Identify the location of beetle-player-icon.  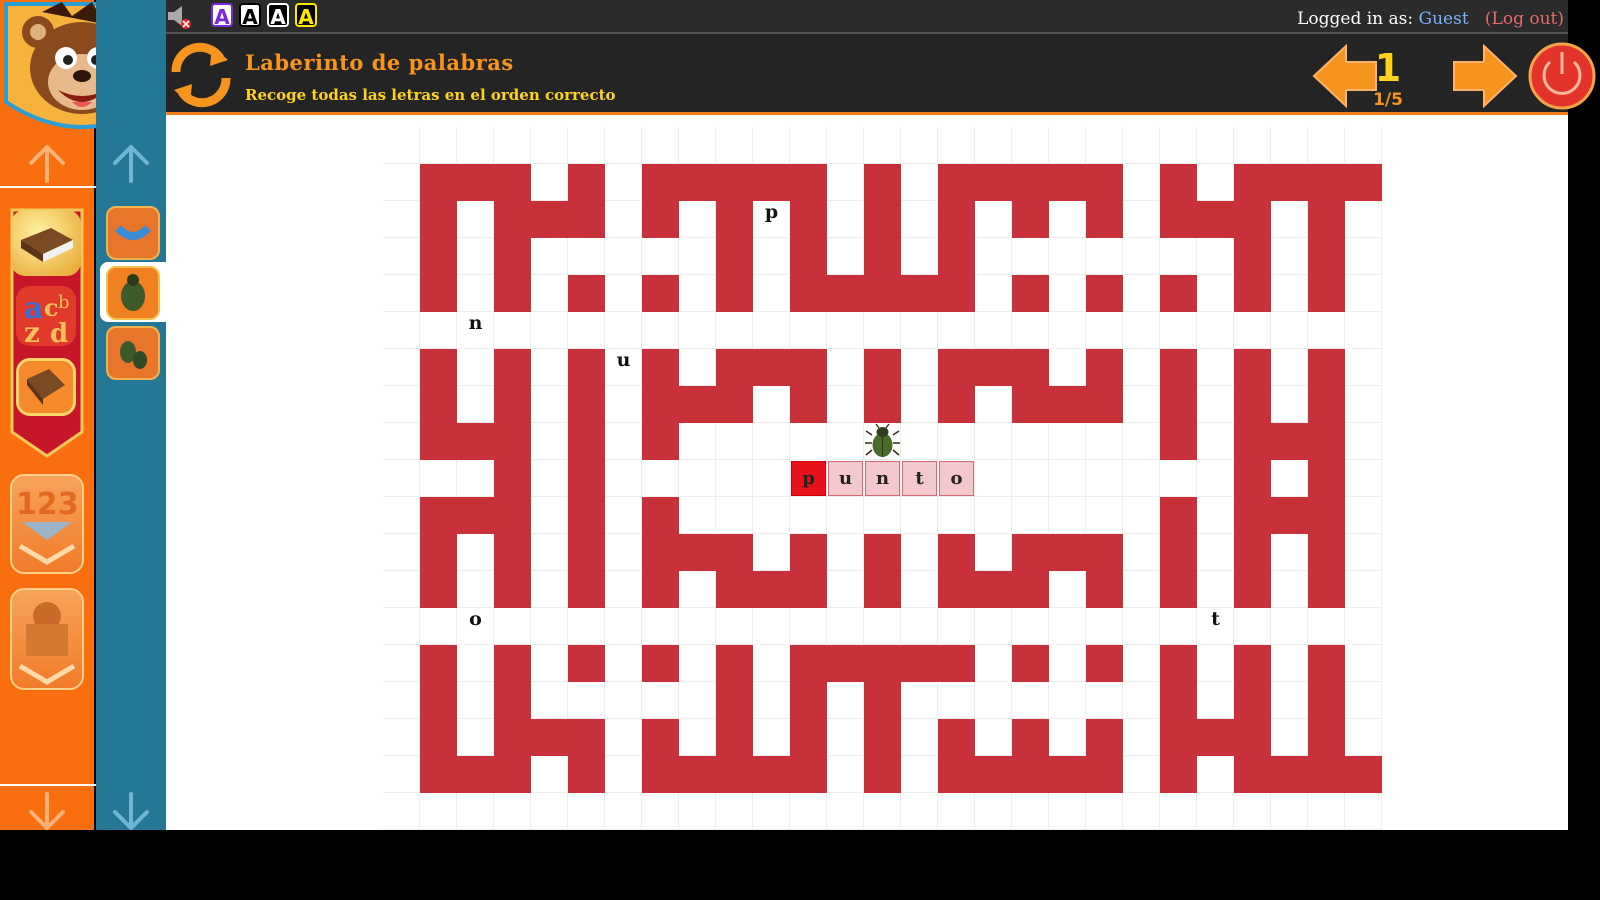
(882, 441).